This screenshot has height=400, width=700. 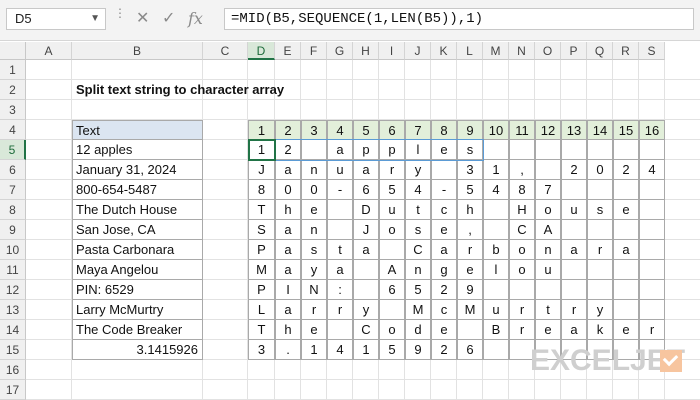 I want to click on array-header-cell: 16, so click(x=652, y=130).